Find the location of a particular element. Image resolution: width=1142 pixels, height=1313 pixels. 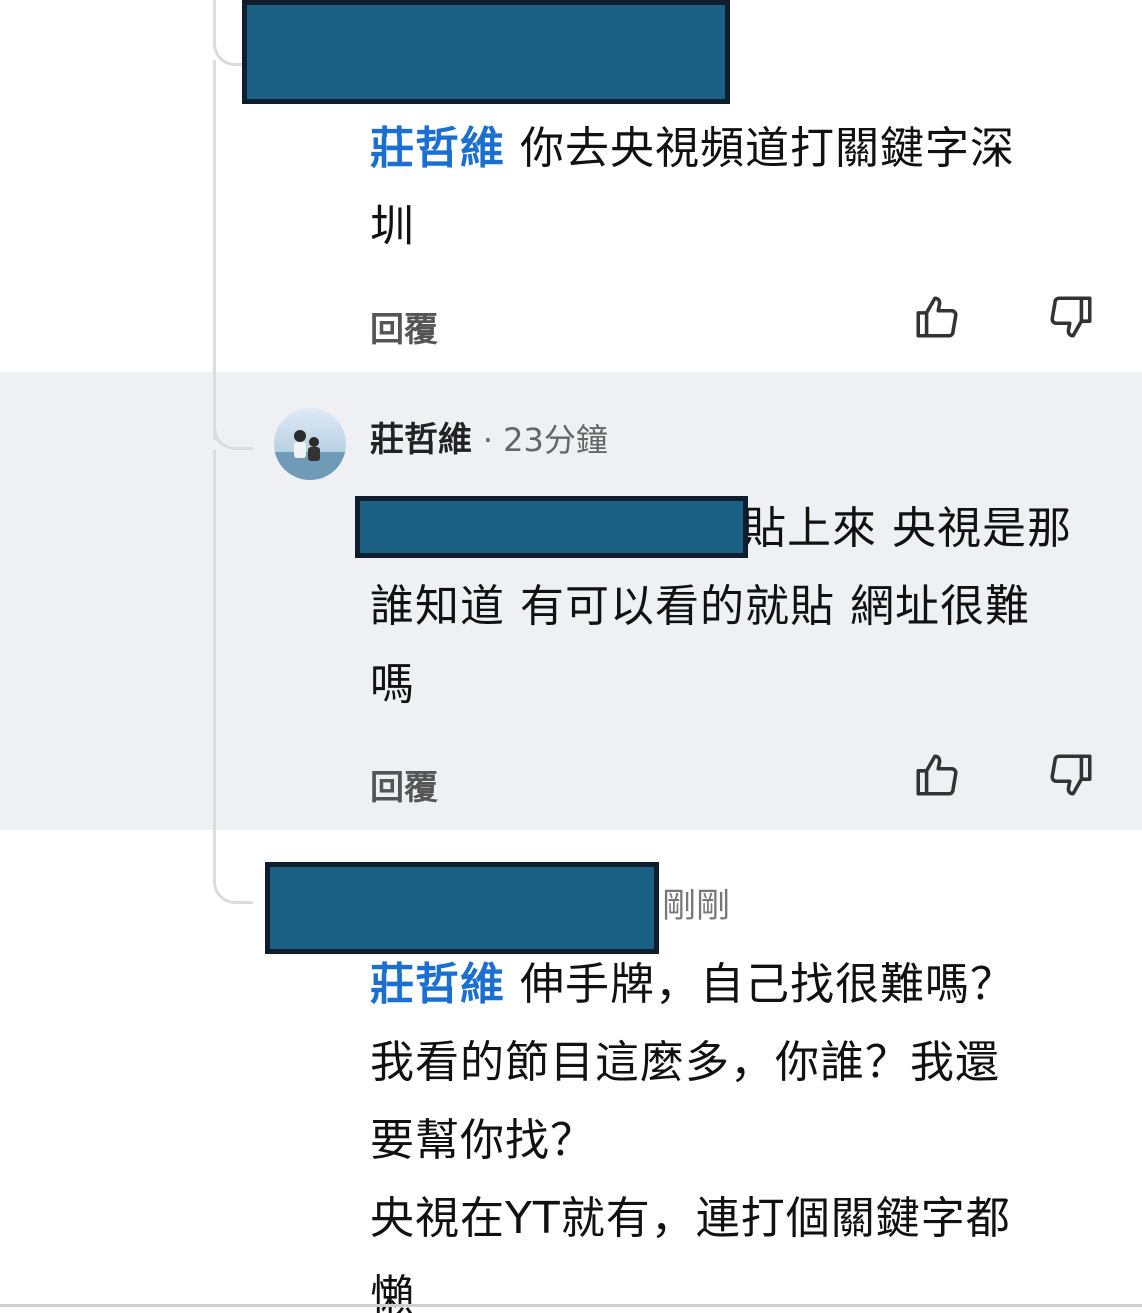

comment-text: 圳 is located at coordinates (392, 226).